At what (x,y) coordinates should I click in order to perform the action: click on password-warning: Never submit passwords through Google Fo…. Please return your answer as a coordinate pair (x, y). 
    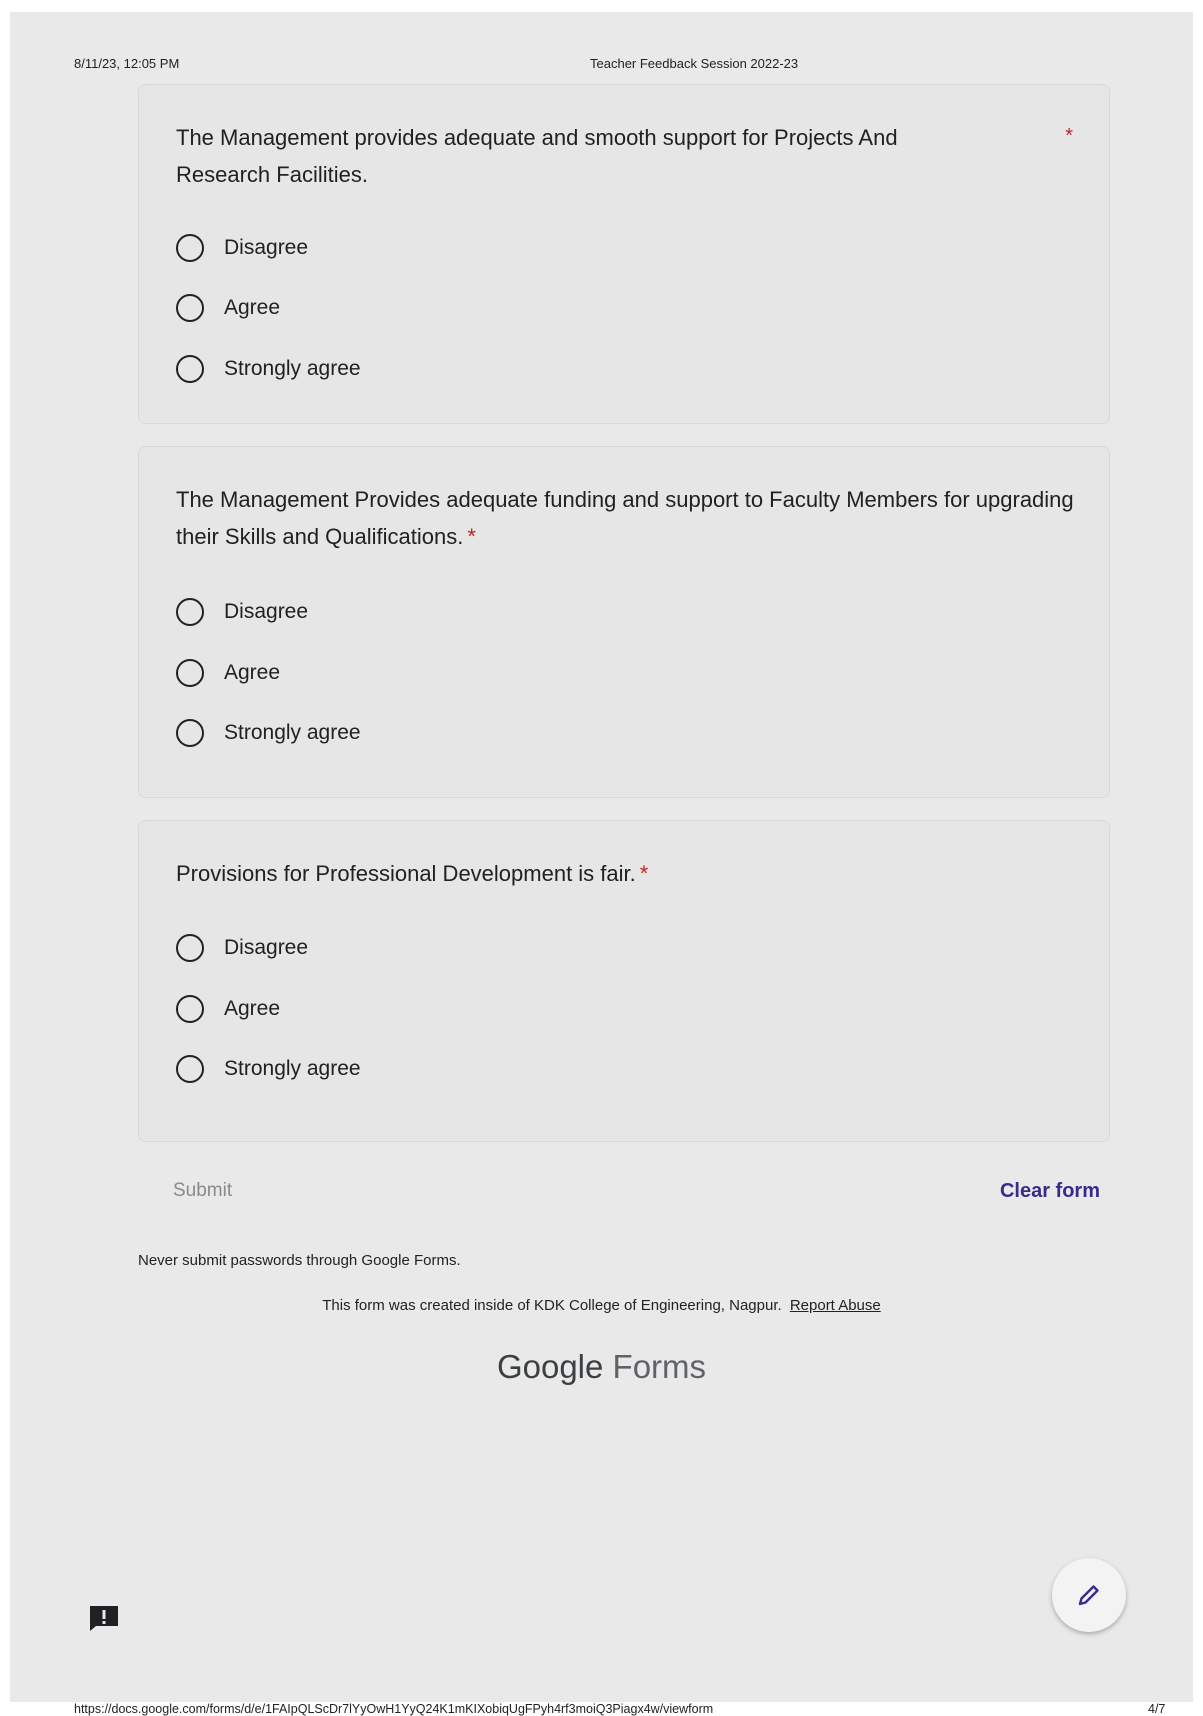
    Looking at the image, I should click on (299, 1260).